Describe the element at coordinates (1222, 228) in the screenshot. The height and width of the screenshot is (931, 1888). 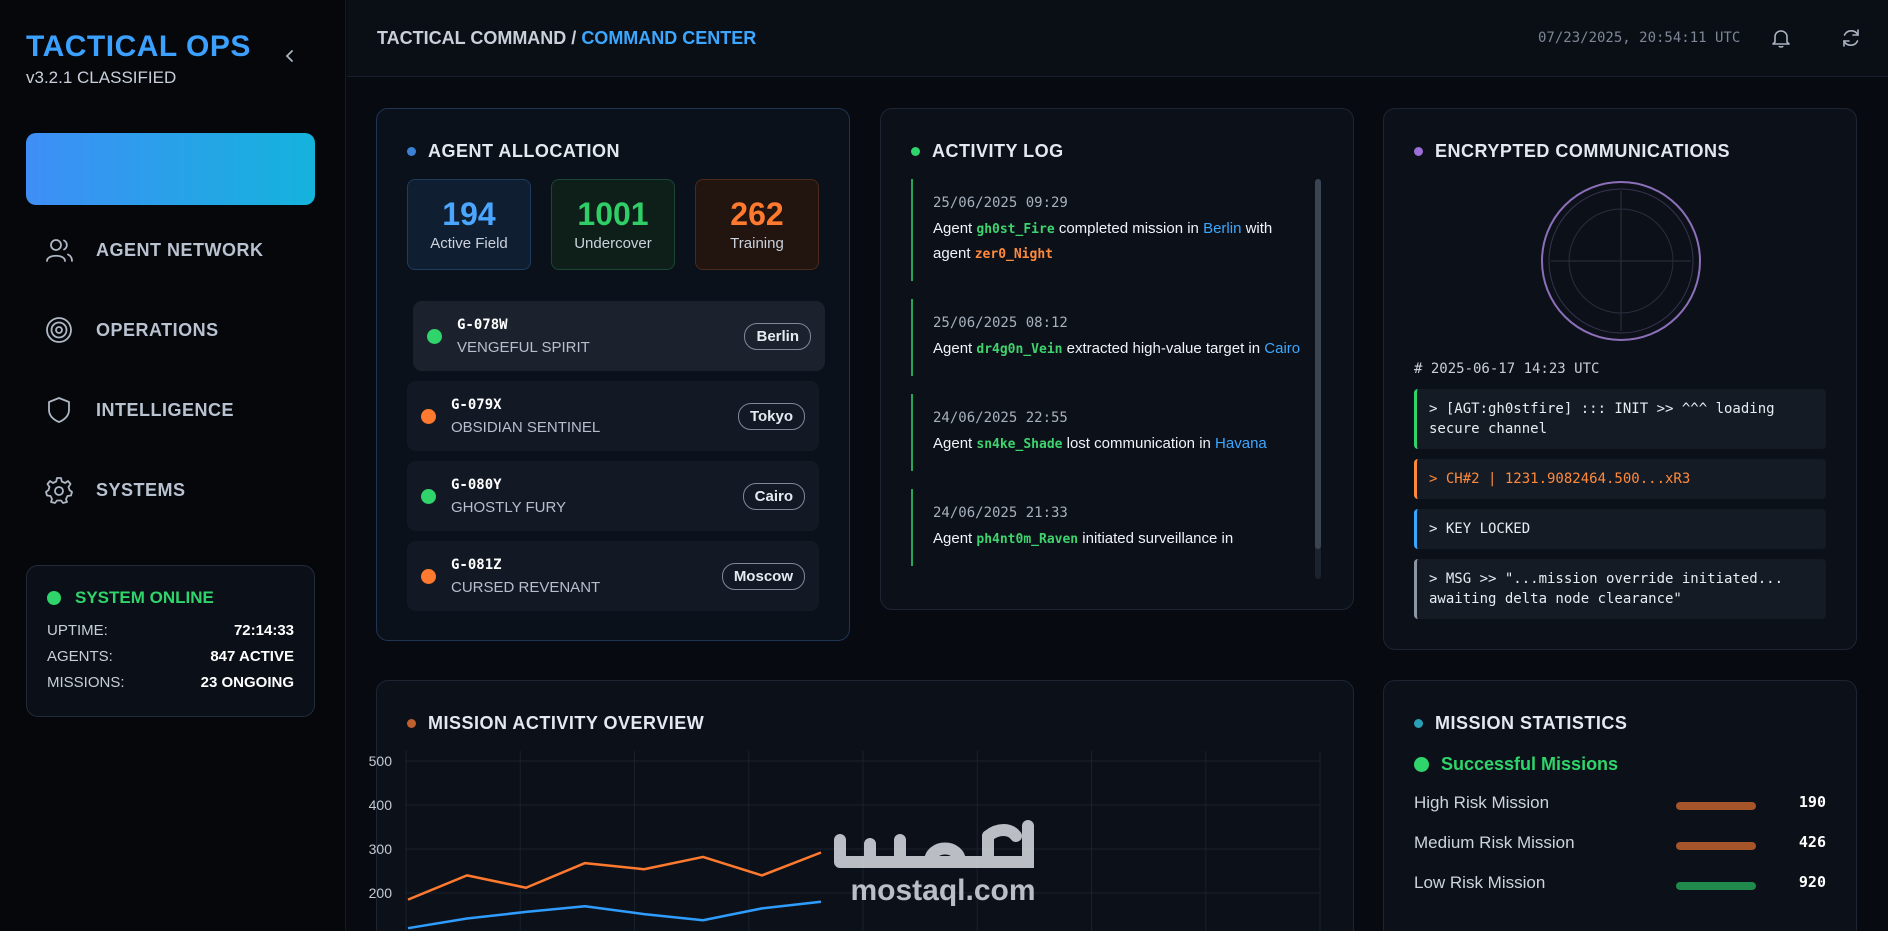
I see `location-link: Berlin` at that location.